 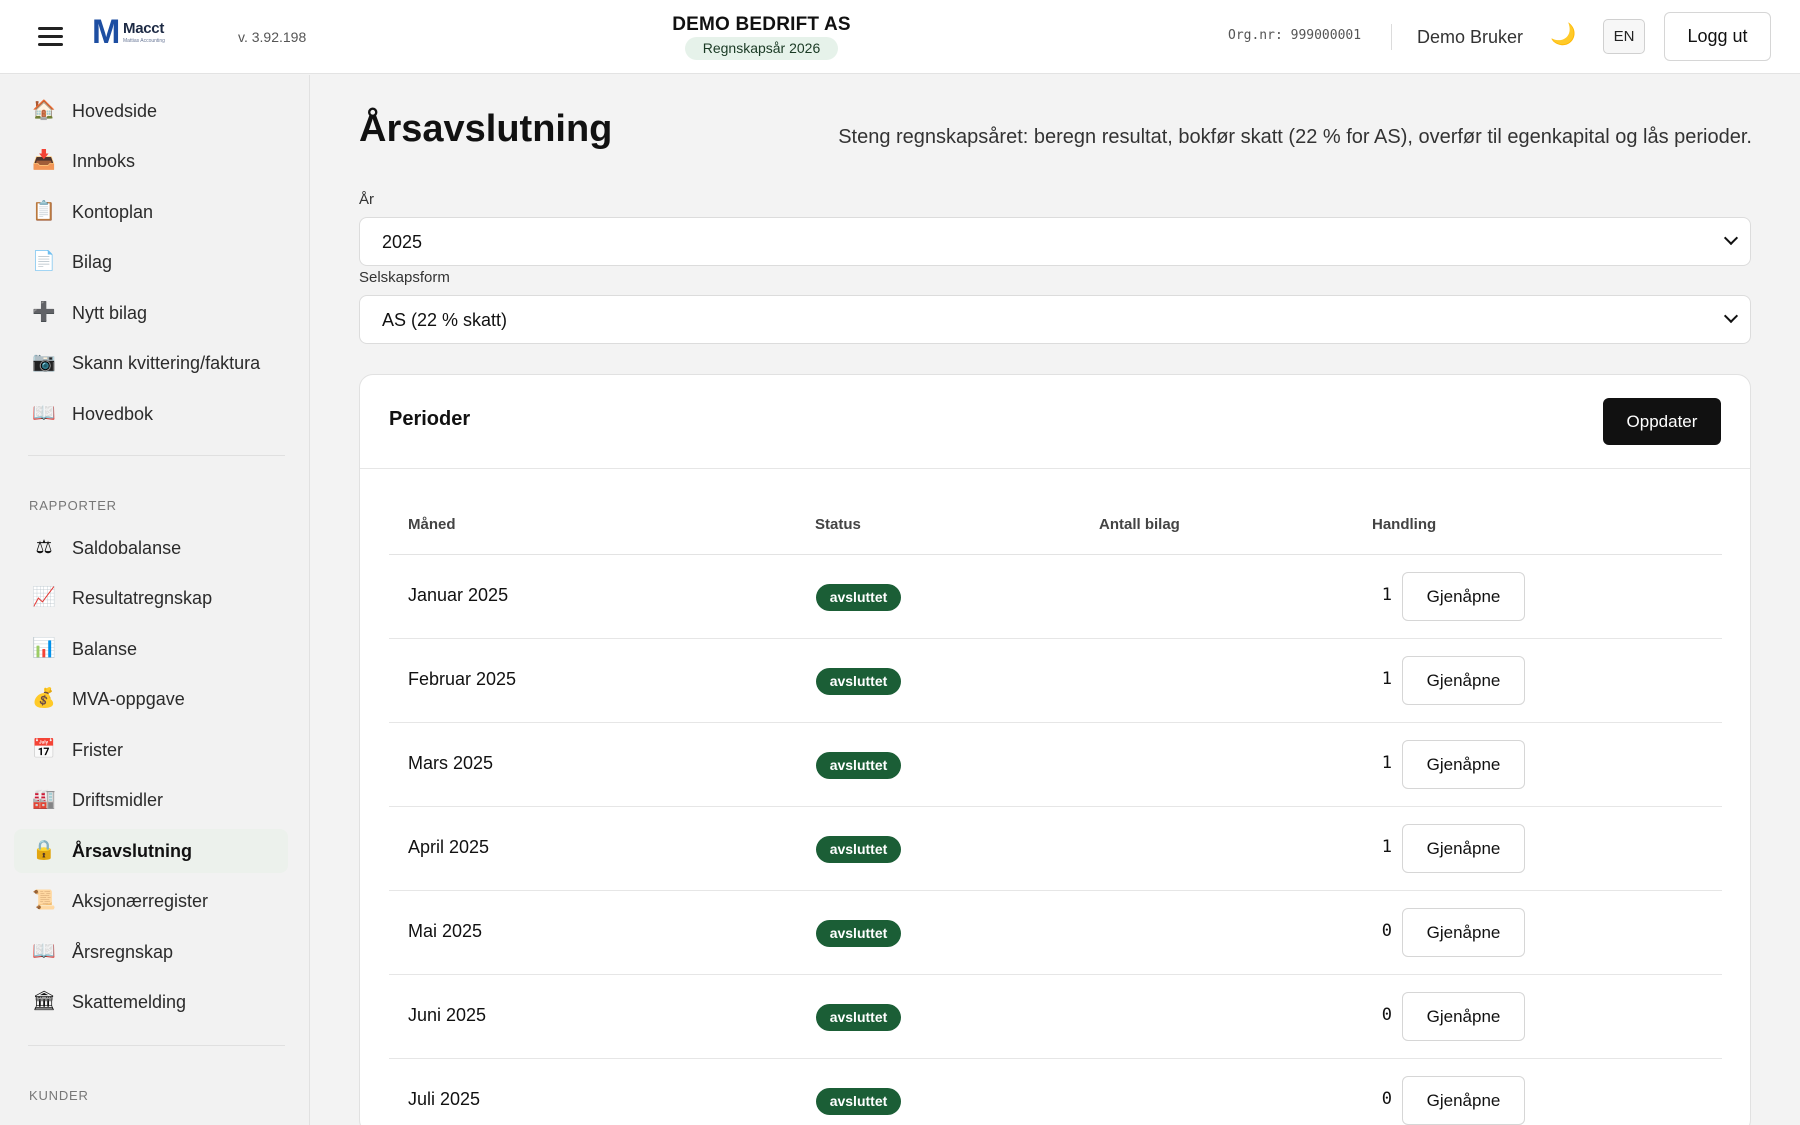 I want to click on table-row: Juli 2025 avsluttet 0 Gjenåpne, so click(x=1055, y=1092).